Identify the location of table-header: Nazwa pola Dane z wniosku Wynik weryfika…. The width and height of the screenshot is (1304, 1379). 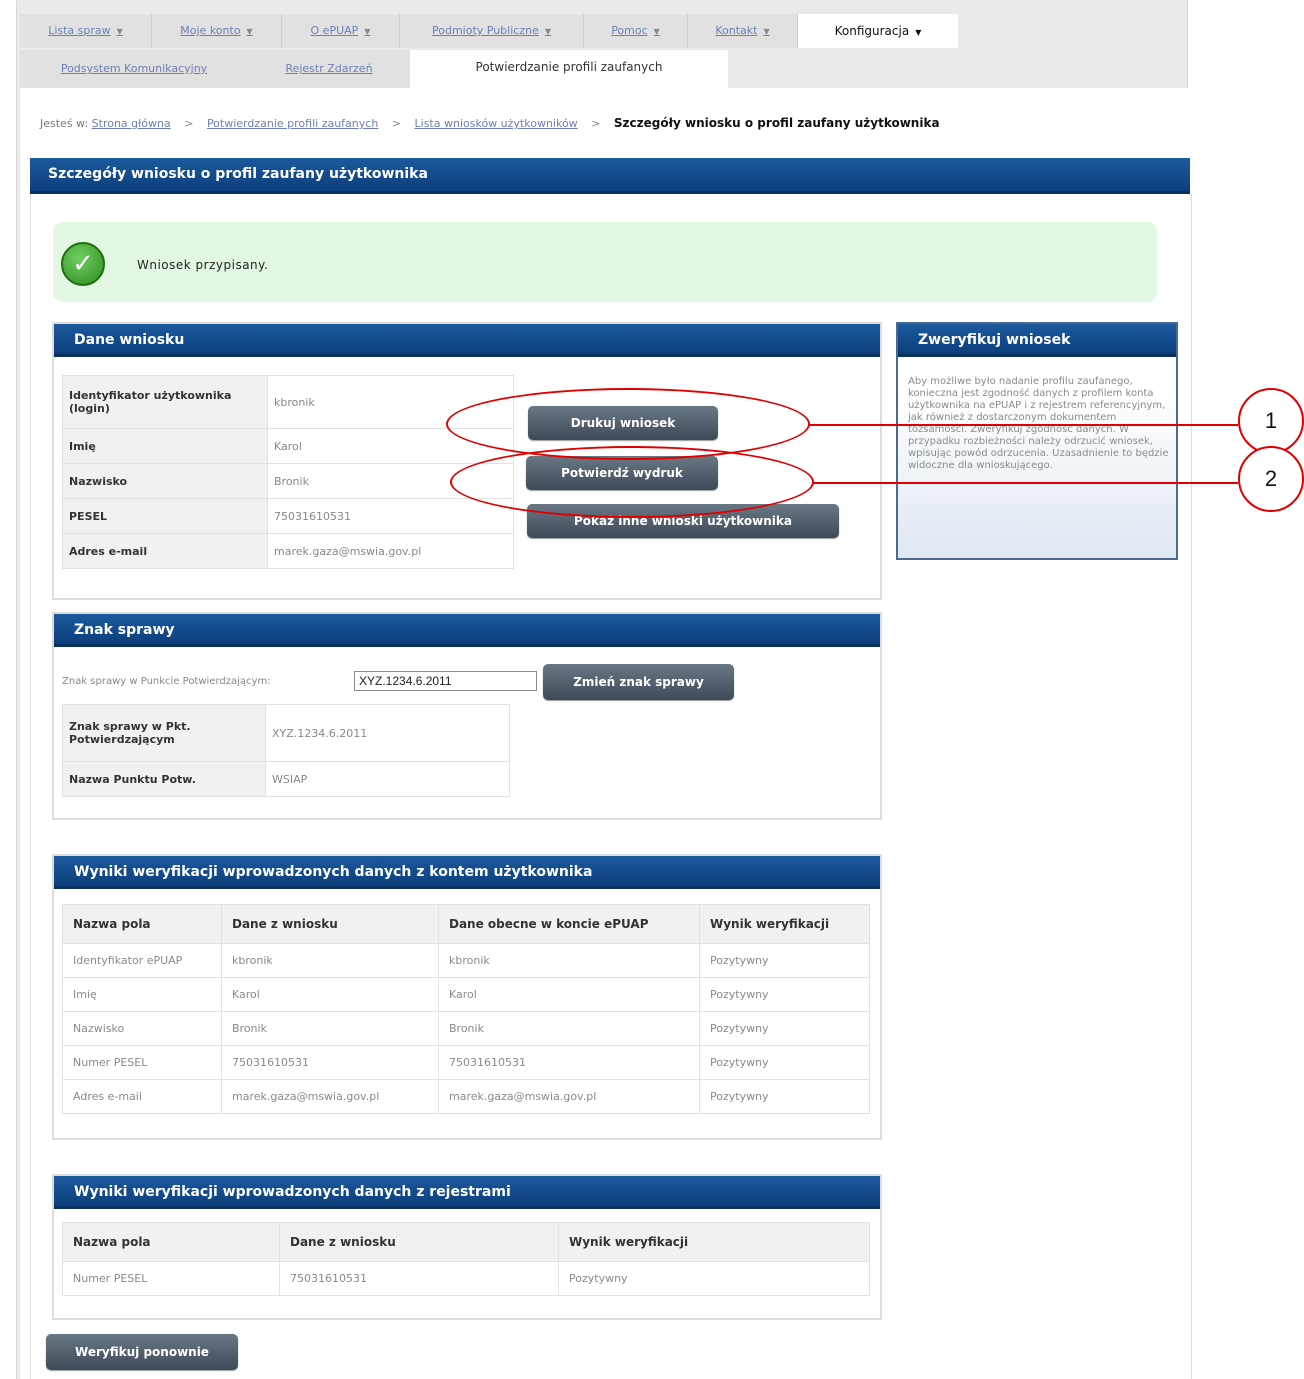
(466, 1242).